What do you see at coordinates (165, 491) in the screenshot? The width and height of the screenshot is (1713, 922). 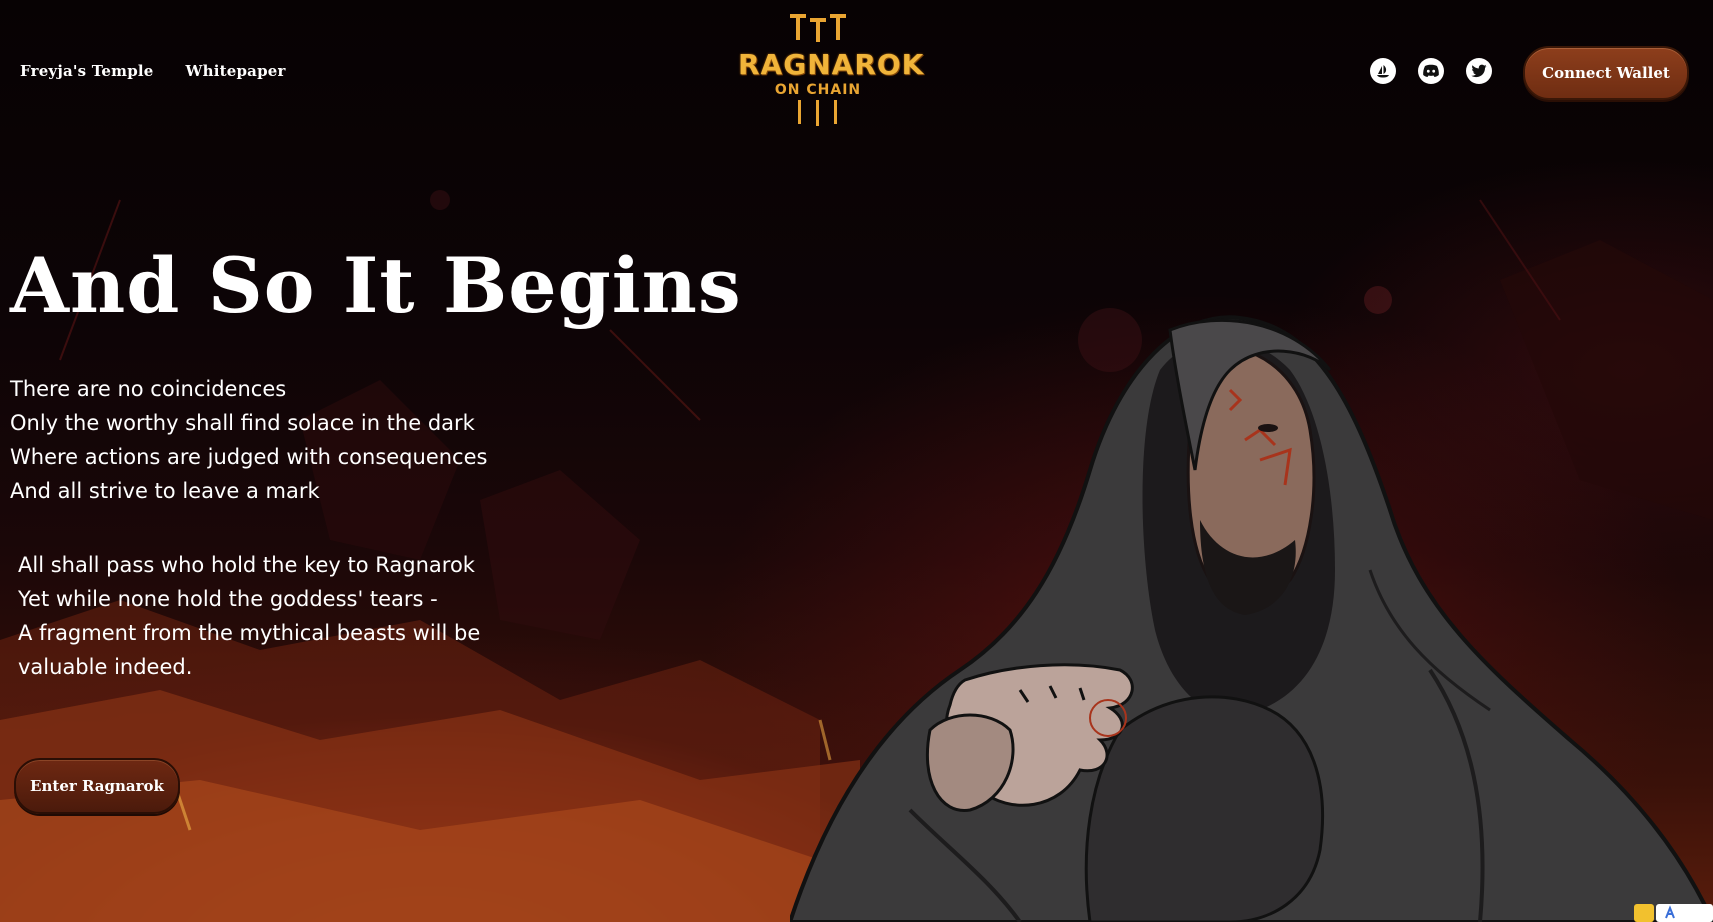 I see `poem-line: And all strive to leave a mark` at bounding box center [165, 491].